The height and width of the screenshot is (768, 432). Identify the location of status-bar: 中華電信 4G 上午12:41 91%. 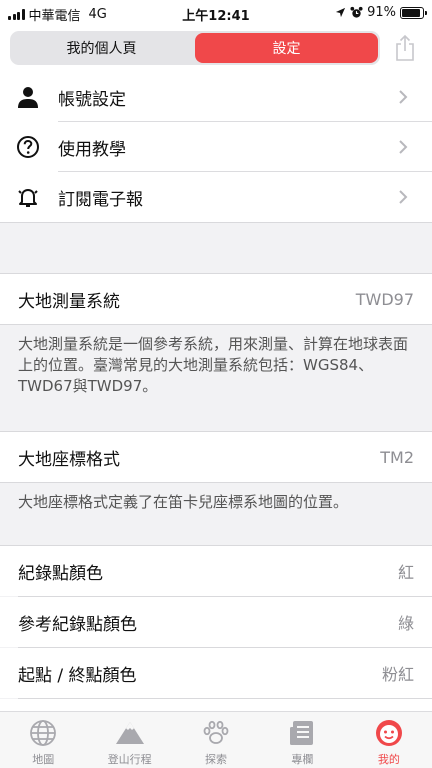
(216, 13).